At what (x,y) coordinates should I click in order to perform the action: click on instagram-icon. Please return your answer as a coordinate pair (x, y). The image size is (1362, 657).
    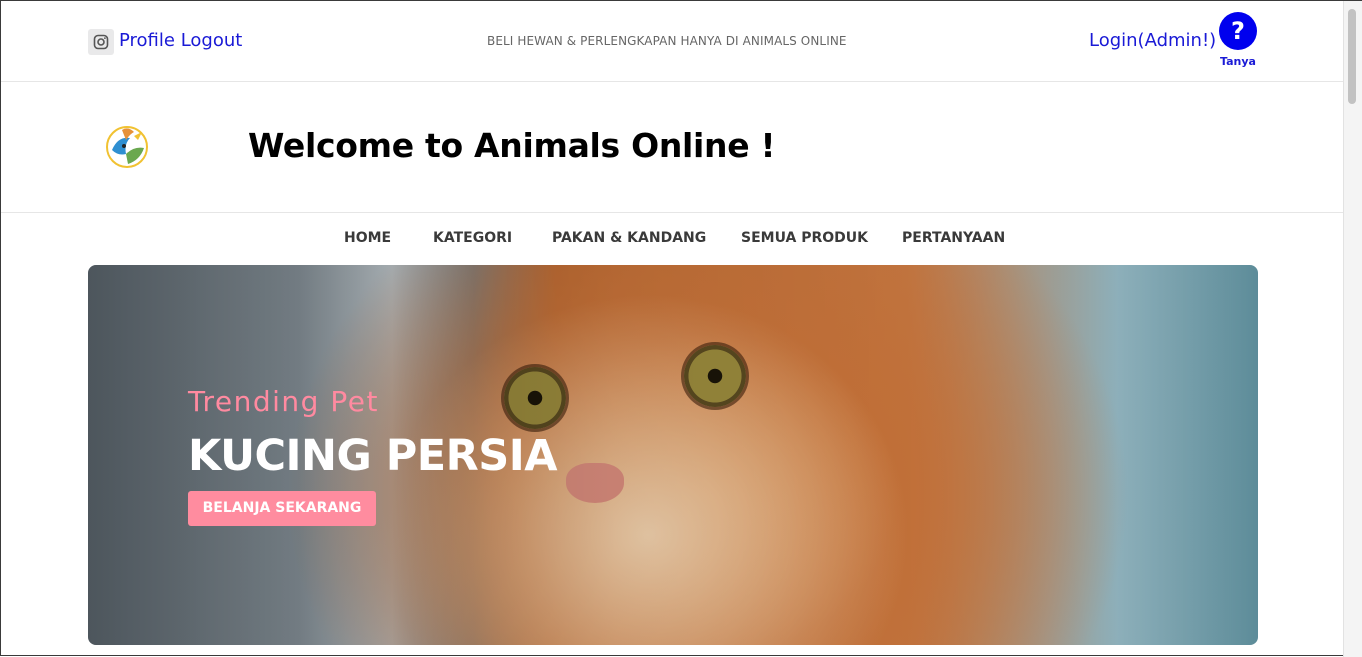
    Looking at the image, I should click on (101, 42).